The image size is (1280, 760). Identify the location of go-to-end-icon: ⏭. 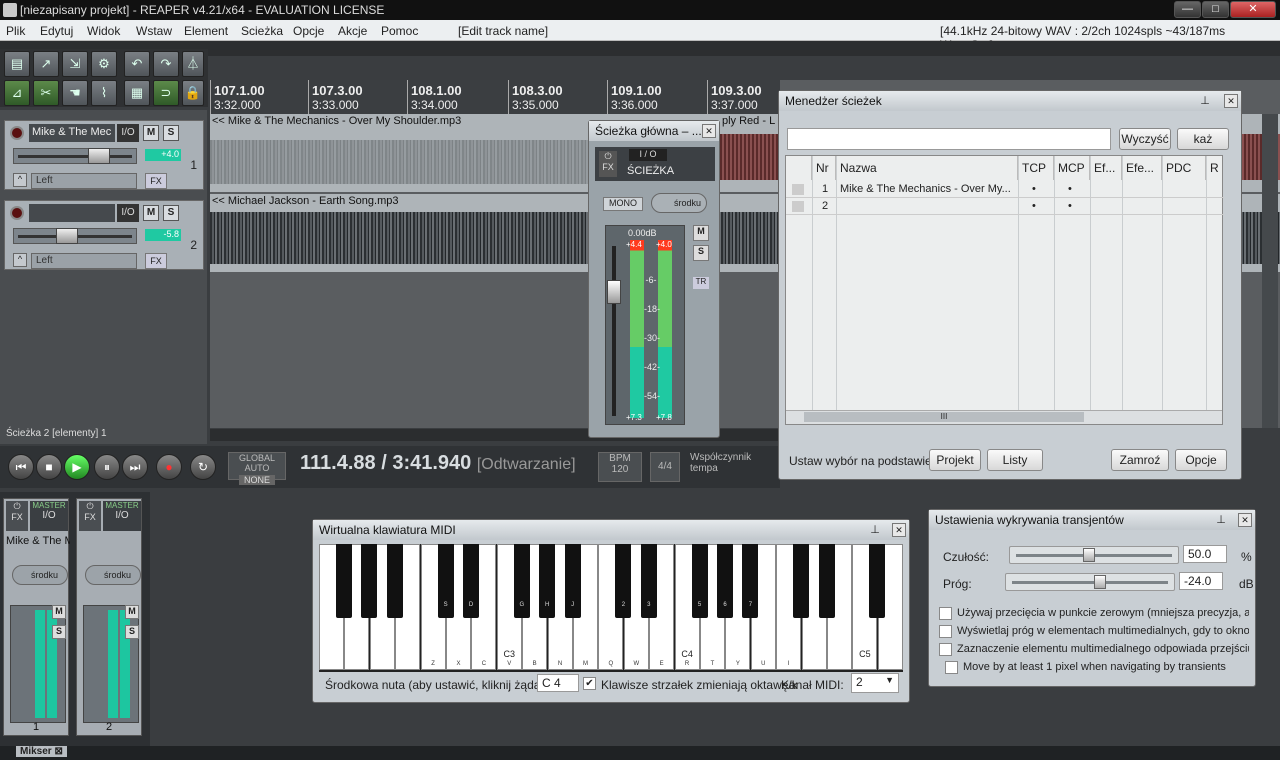
(135, 467).